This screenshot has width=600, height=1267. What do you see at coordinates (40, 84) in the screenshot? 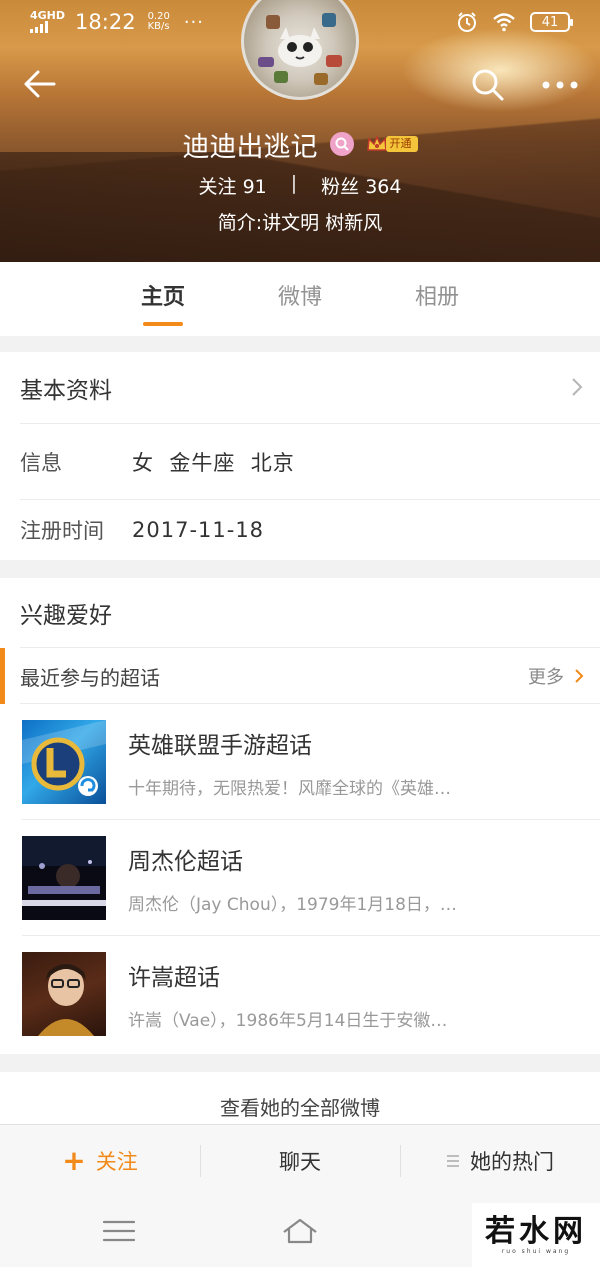
I see `back-arrow-icon` at bounding box center [40, 84].